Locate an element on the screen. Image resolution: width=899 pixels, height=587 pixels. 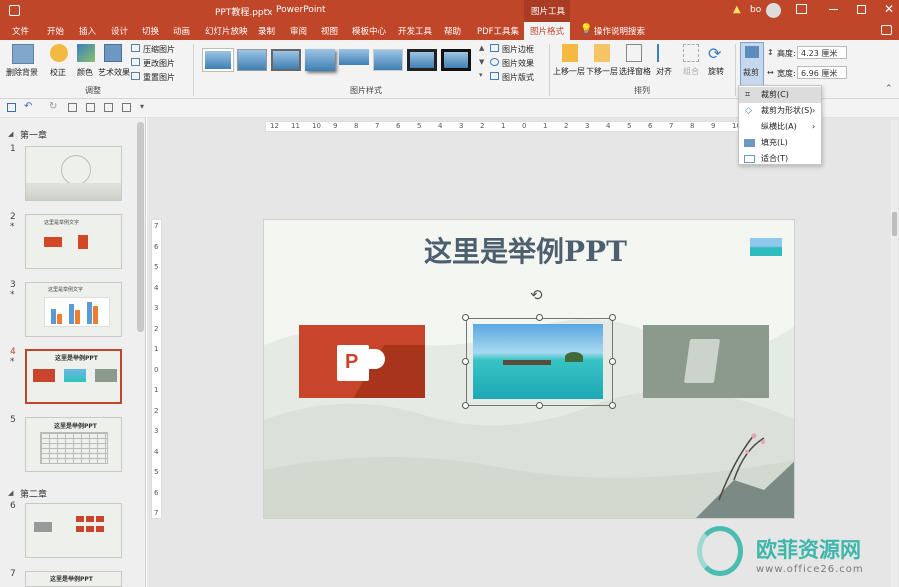
save-icon is located at coordinates (14, 10).